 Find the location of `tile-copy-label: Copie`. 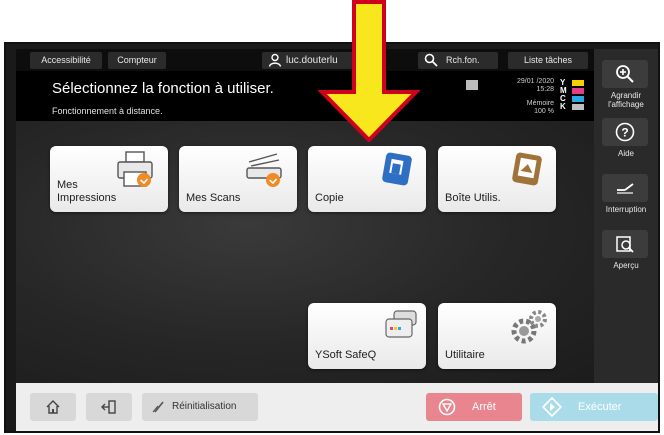

tile-copy-label: Copie is located at coordinates (329, 198).